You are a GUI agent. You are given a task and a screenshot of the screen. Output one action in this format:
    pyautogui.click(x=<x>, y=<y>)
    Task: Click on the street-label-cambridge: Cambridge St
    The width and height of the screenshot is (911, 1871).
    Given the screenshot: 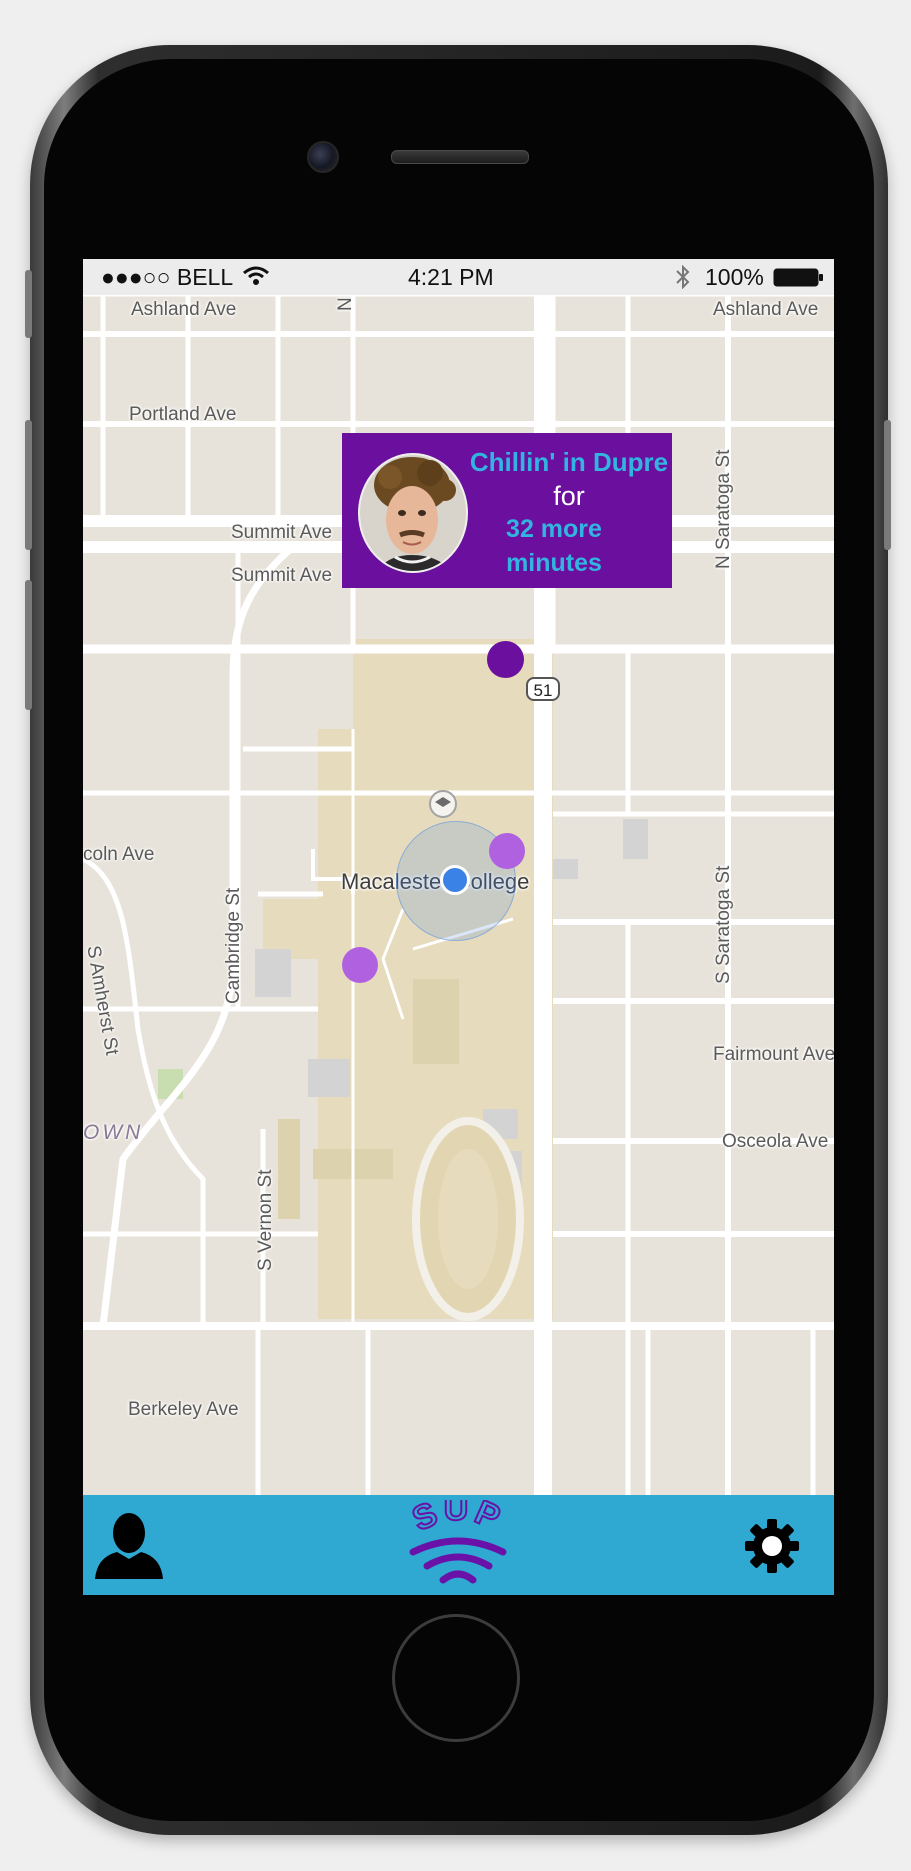 What is the action you would take?
    pyautogui.click(x=233, y=945)
    